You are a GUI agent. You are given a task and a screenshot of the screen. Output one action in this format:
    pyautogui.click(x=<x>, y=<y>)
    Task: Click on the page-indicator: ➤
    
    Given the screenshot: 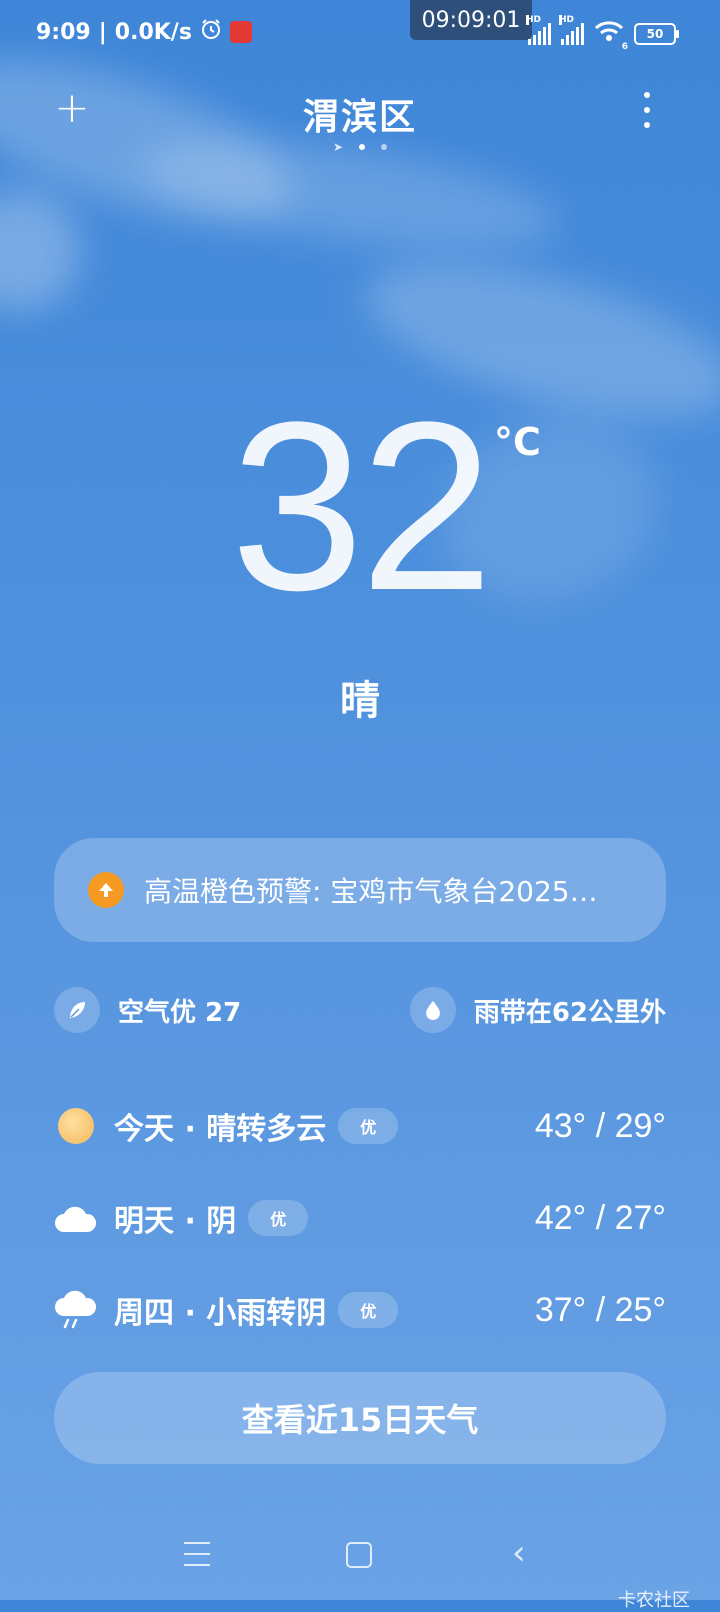 What is the action you would take?
    pyautogui.click(x=360, y=147)
    